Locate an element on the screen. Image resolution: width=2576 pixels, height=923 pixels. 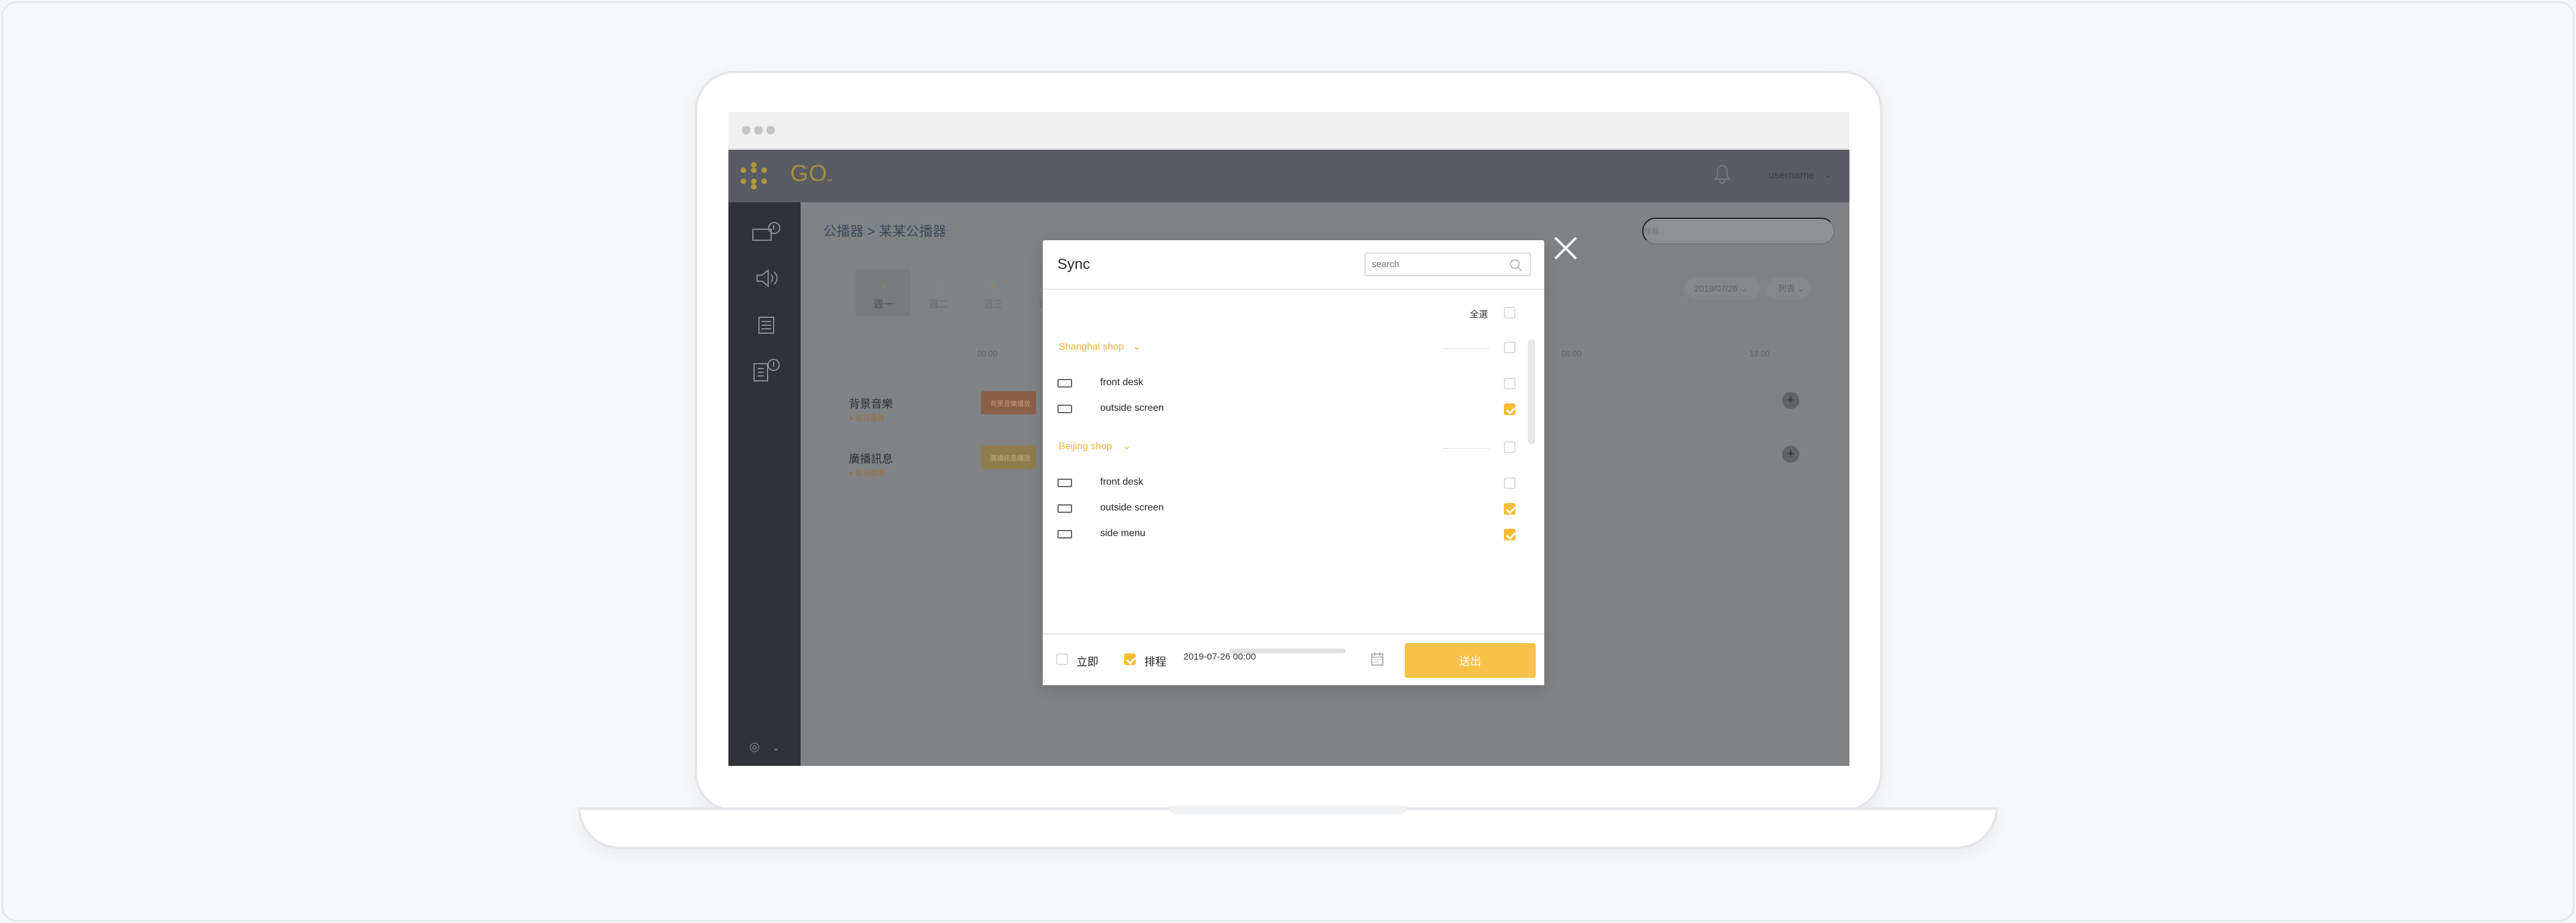
speaker-icon is located at coordinates (766, 278).